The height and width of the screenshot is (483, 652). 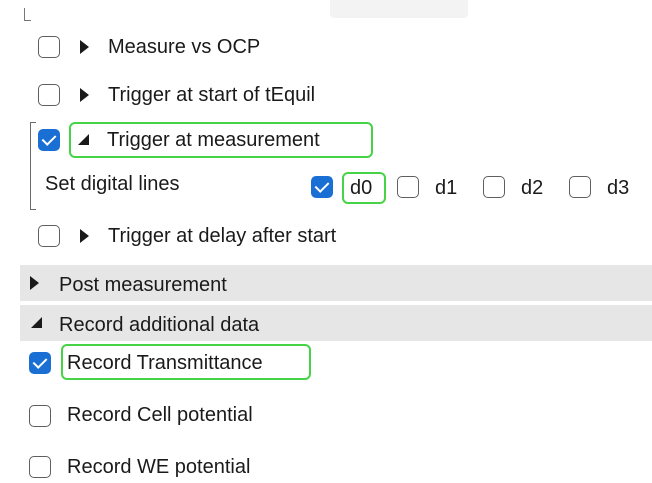 What do you see at coordinates (49, 236) in the screenshot?
I see `trigger-delay-after-start-checkbox` at bounding box center [49, 236].